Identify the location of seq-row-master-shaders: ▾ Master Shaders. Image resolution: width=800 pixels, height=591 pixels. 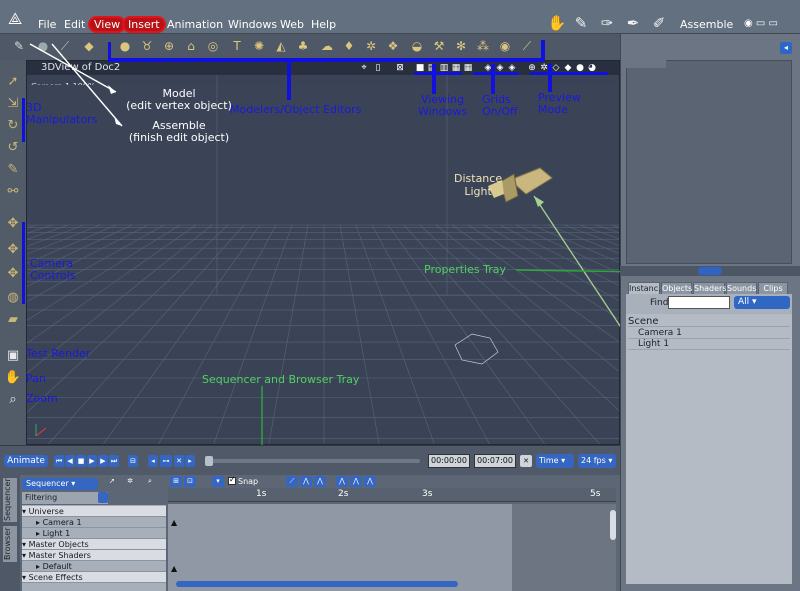
(94, 555).